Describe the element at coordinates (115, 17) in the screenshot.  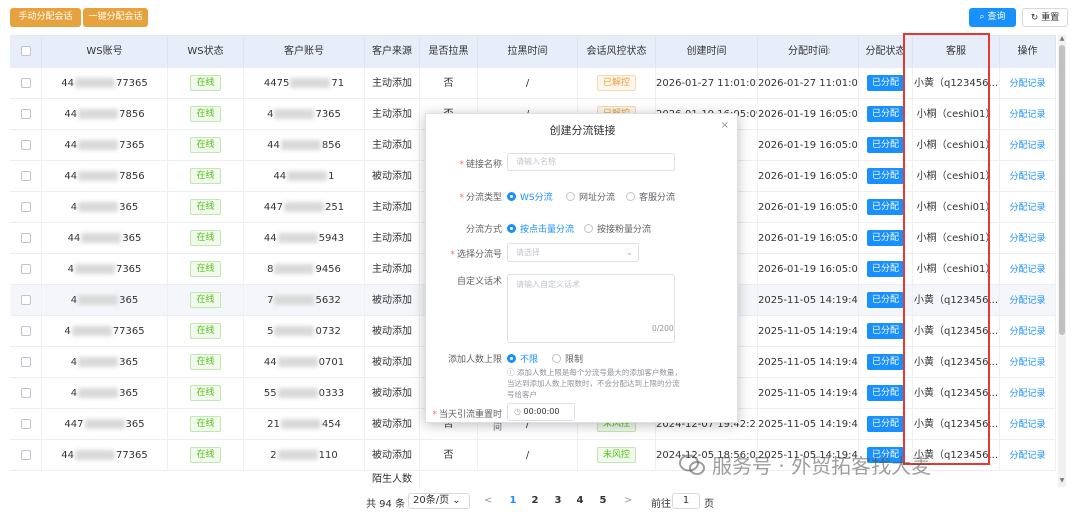
I see `auto-assign-button: 一键分配会话` at that location.